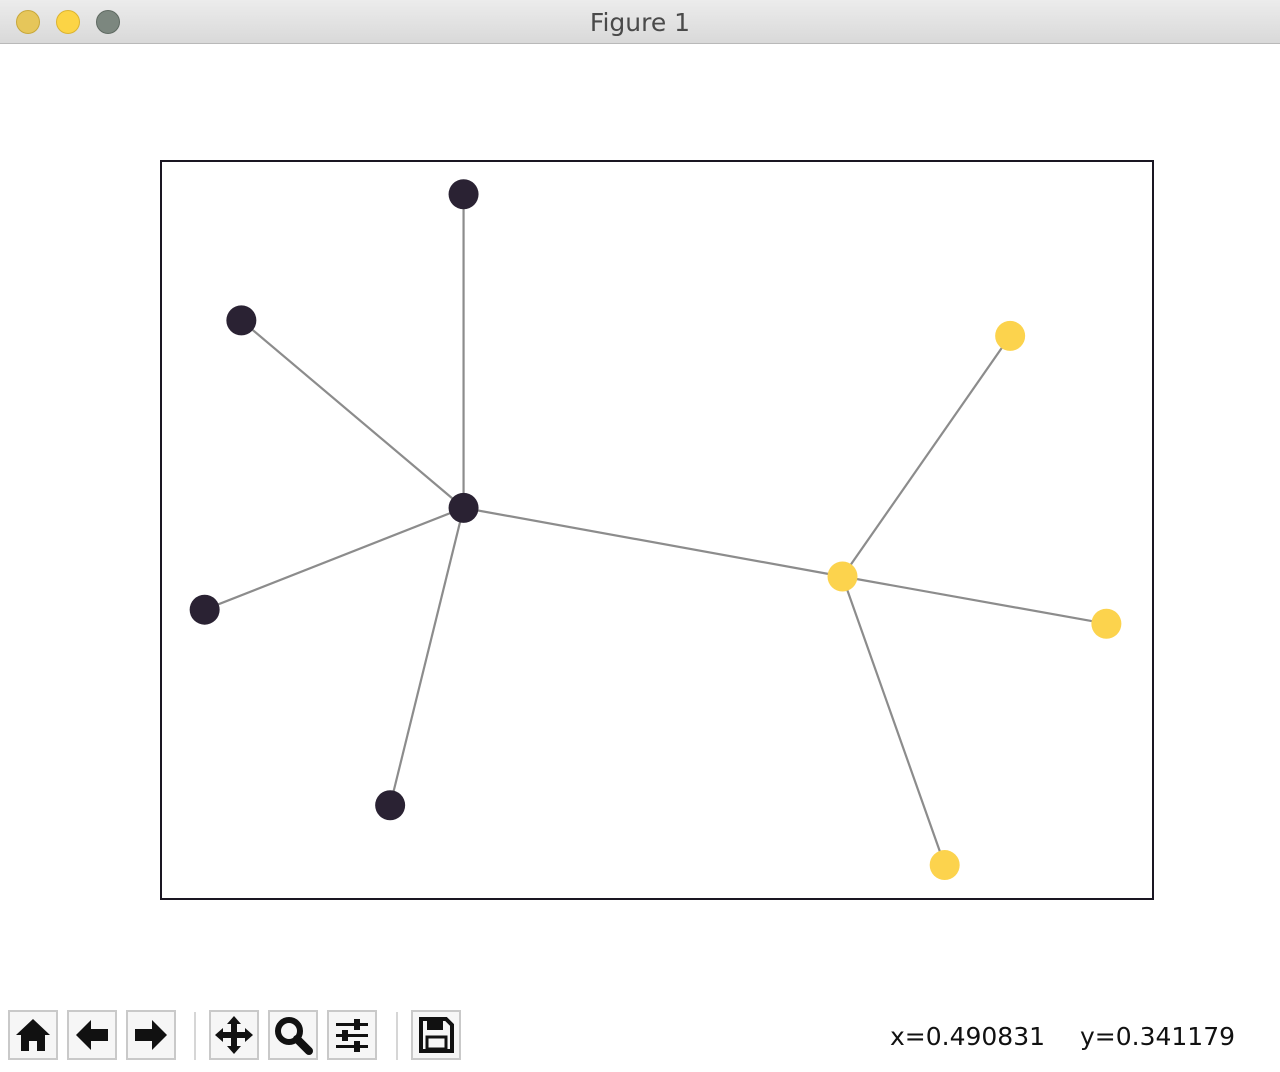 Image resolution: width=1280 pixels, height=1072 pixels. Describe the element at coordinates (968, 1036) in the screenshot. I see `cursor-x-readout: x=0.490831` at that location.